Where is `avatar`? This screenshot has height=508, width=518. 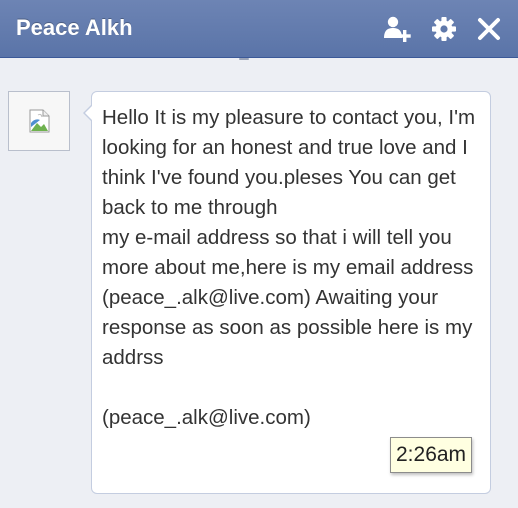 avatar is located at coordinates (39, 121).